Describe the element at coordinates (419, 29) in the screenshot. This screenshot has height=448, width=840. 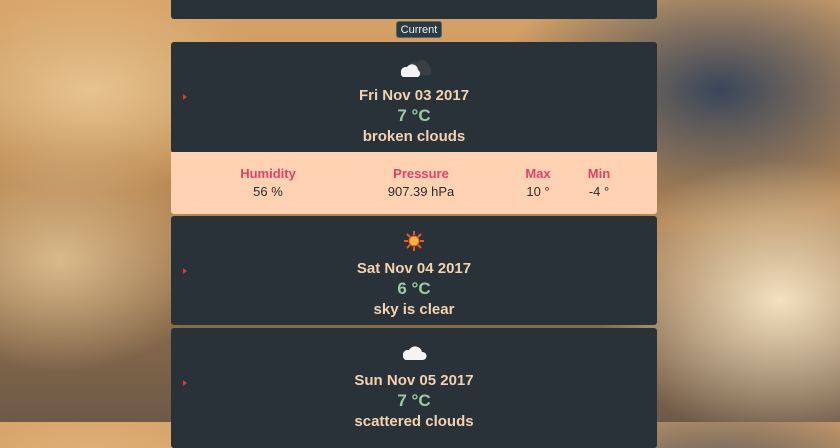
I see `current-button: Current` at that location.